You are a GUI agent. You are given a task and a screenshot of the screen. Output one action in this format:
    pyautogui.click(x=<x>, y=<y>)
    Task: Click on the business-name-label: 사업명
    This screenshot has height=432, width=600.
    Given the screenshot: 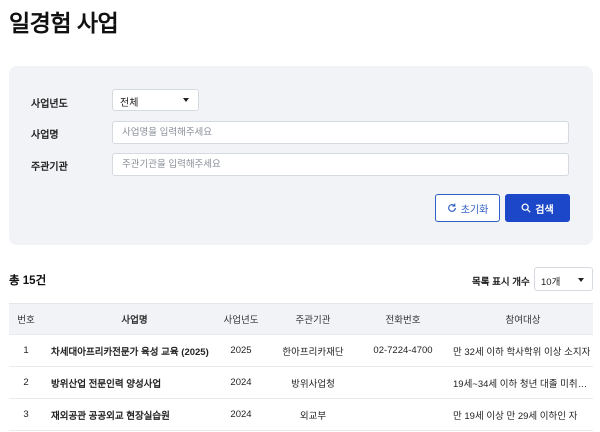 What is the action you would take?
    pyautogui.click(x=45, y=135)
    